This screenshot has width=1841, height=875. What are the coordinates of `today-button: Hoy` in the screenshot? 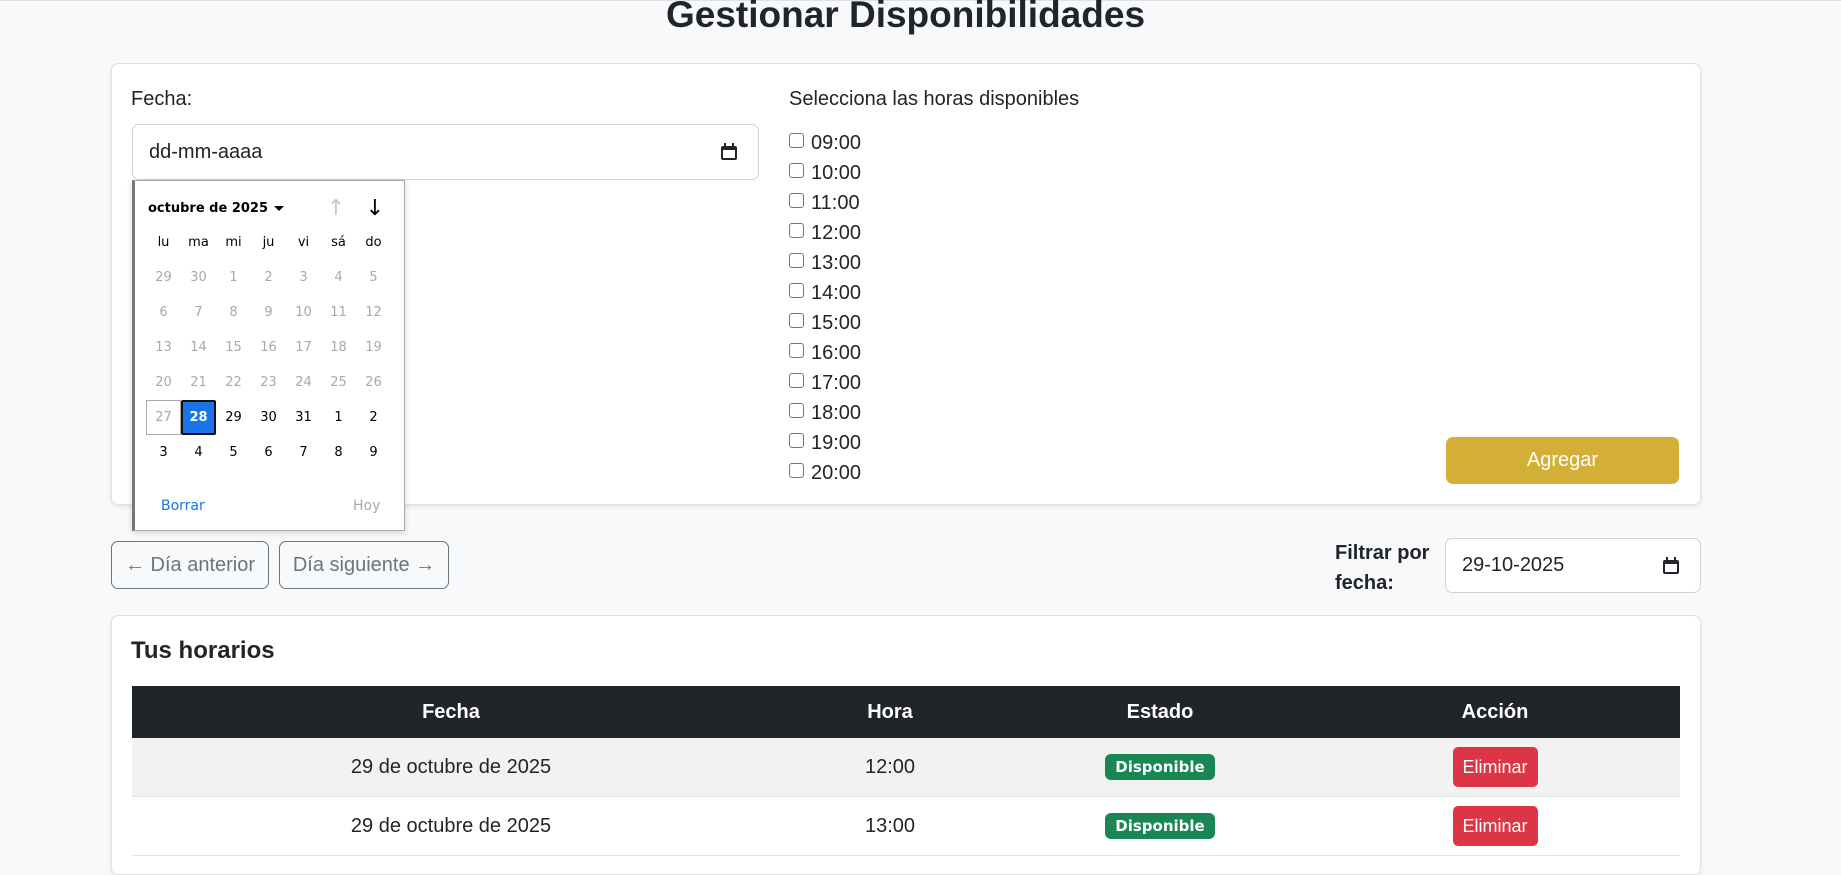 It's located at (366, 506).